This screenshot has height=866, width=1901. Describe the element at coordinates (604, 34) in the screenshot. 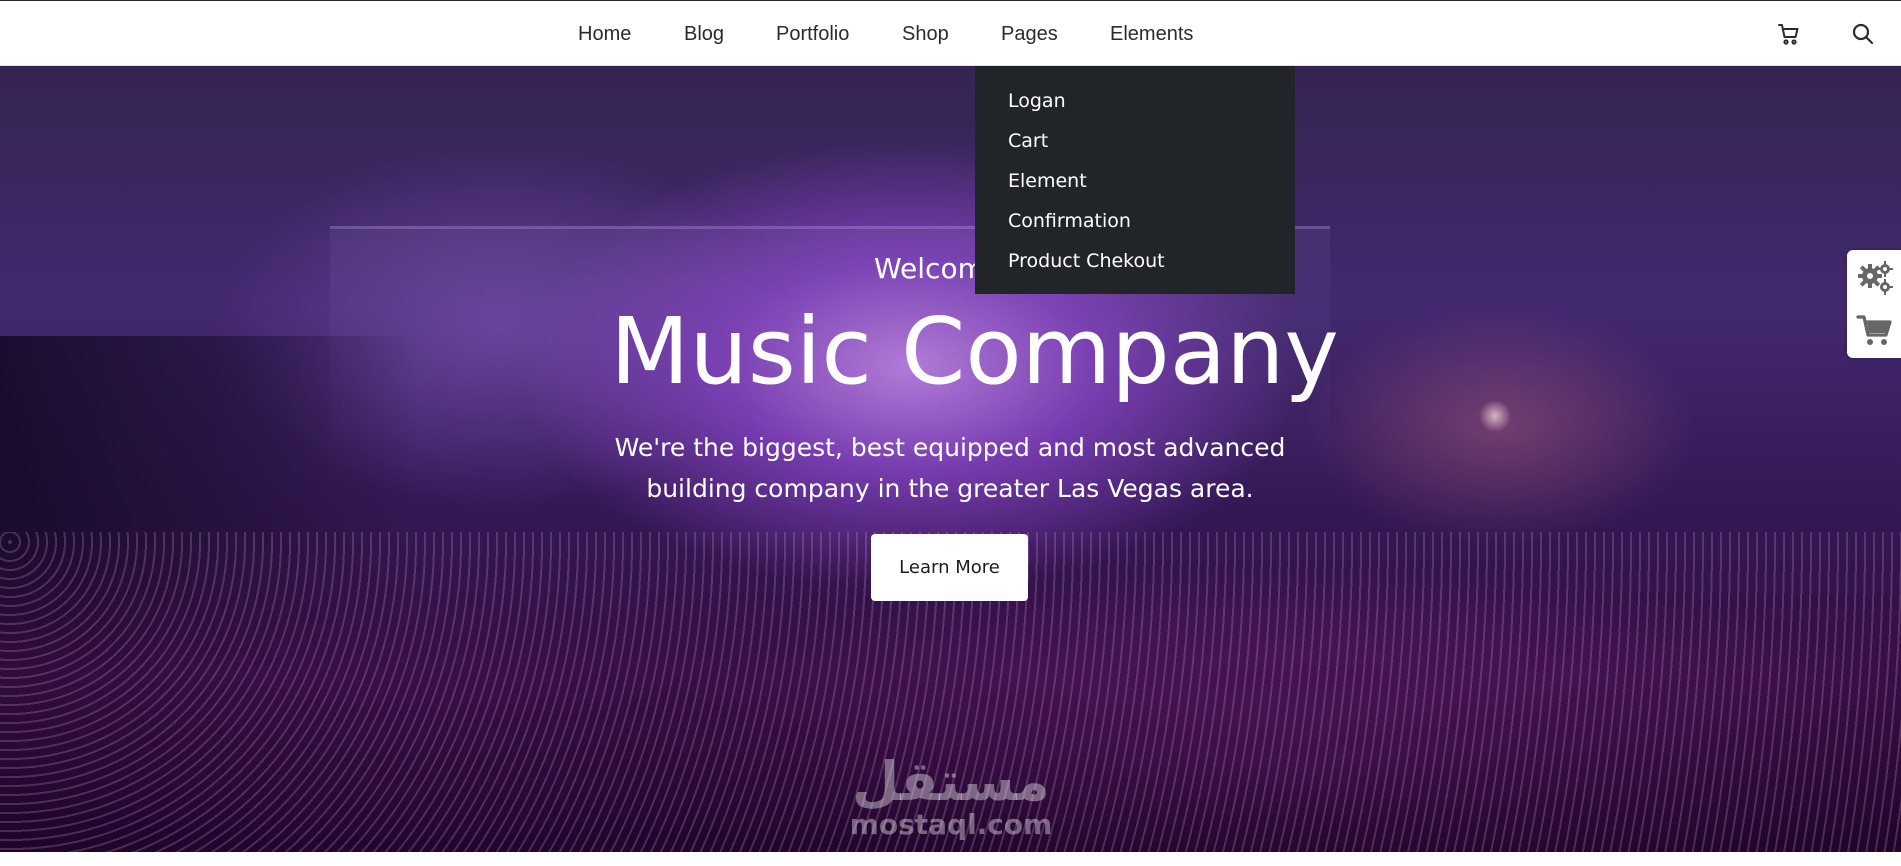

I see `nav-item-home: Home` at that location.